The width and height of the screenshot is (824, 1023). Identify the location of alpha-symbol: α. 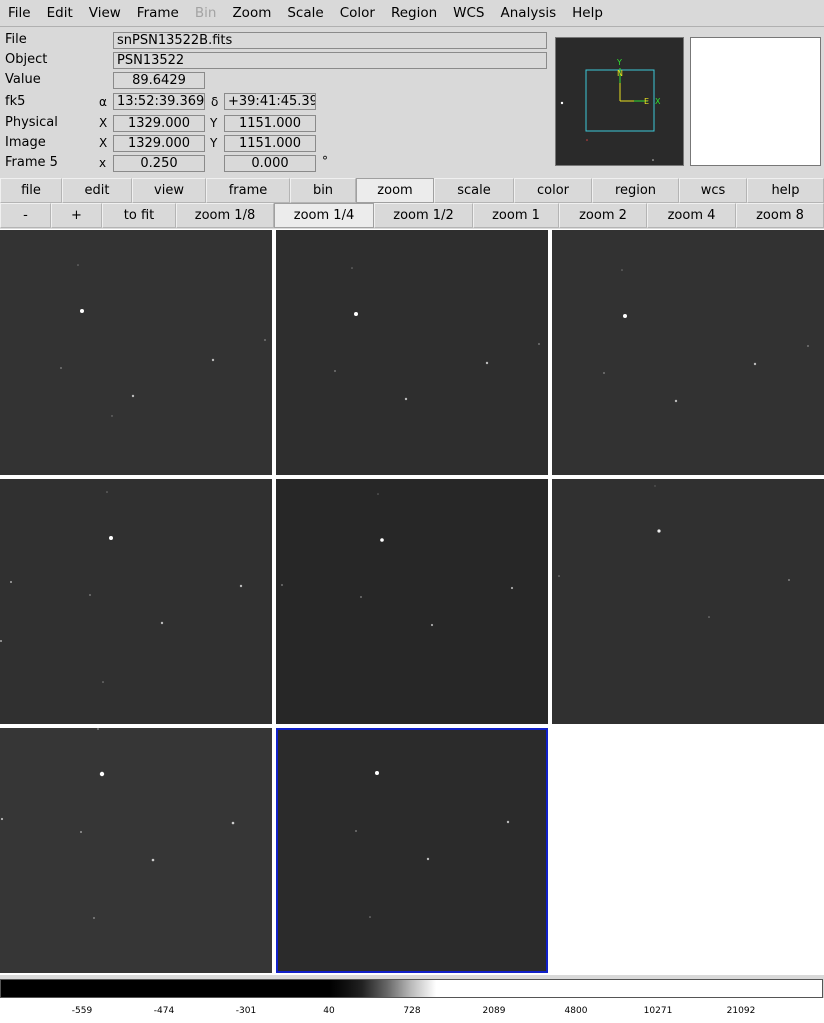
(103, 102).